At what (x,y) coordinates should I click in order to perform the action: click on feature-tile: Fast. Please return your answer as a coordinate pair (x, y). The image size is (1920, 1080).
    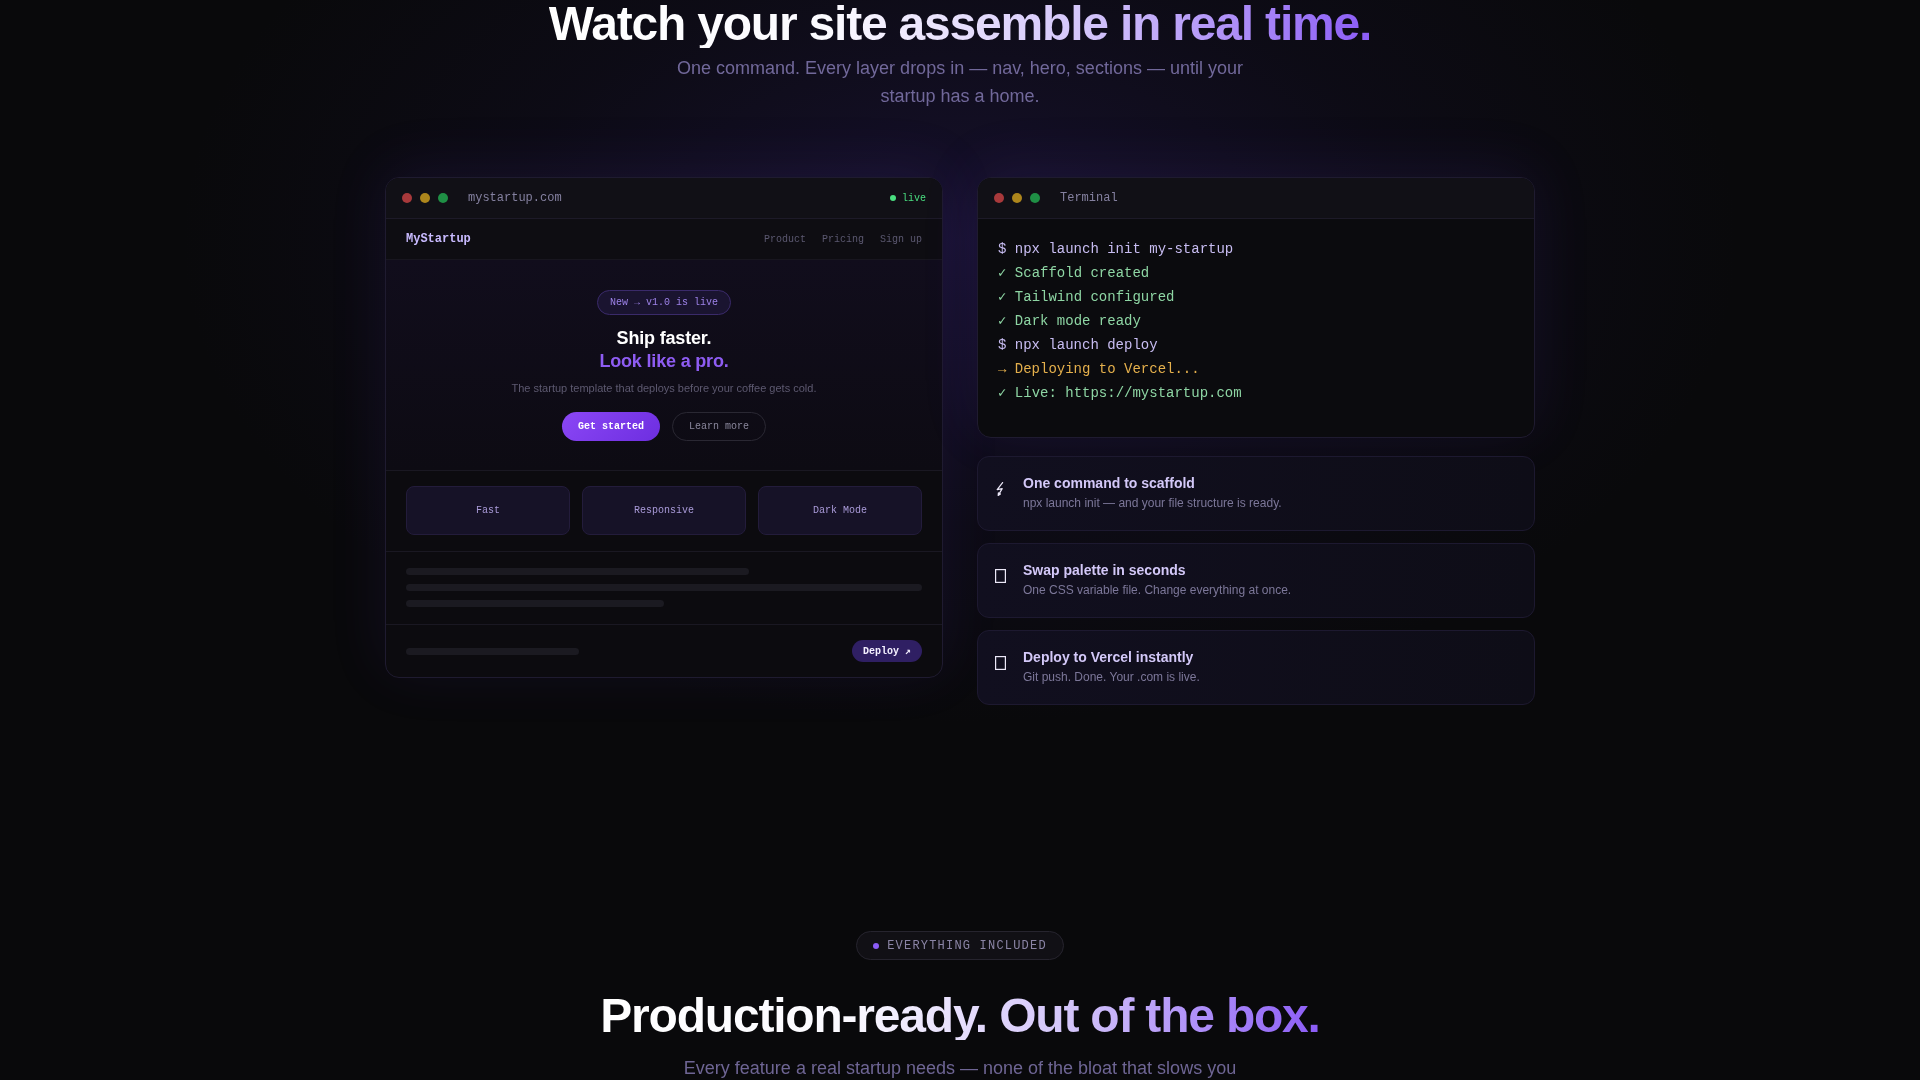
    Looking at the image, I should click on (488, 510).